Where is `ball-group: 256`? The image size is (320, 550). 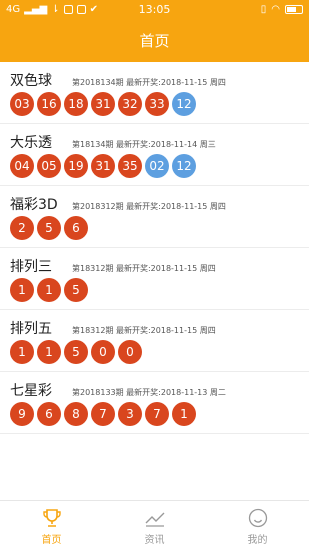
ball-group: 256 is located at coordinates (49, 228).